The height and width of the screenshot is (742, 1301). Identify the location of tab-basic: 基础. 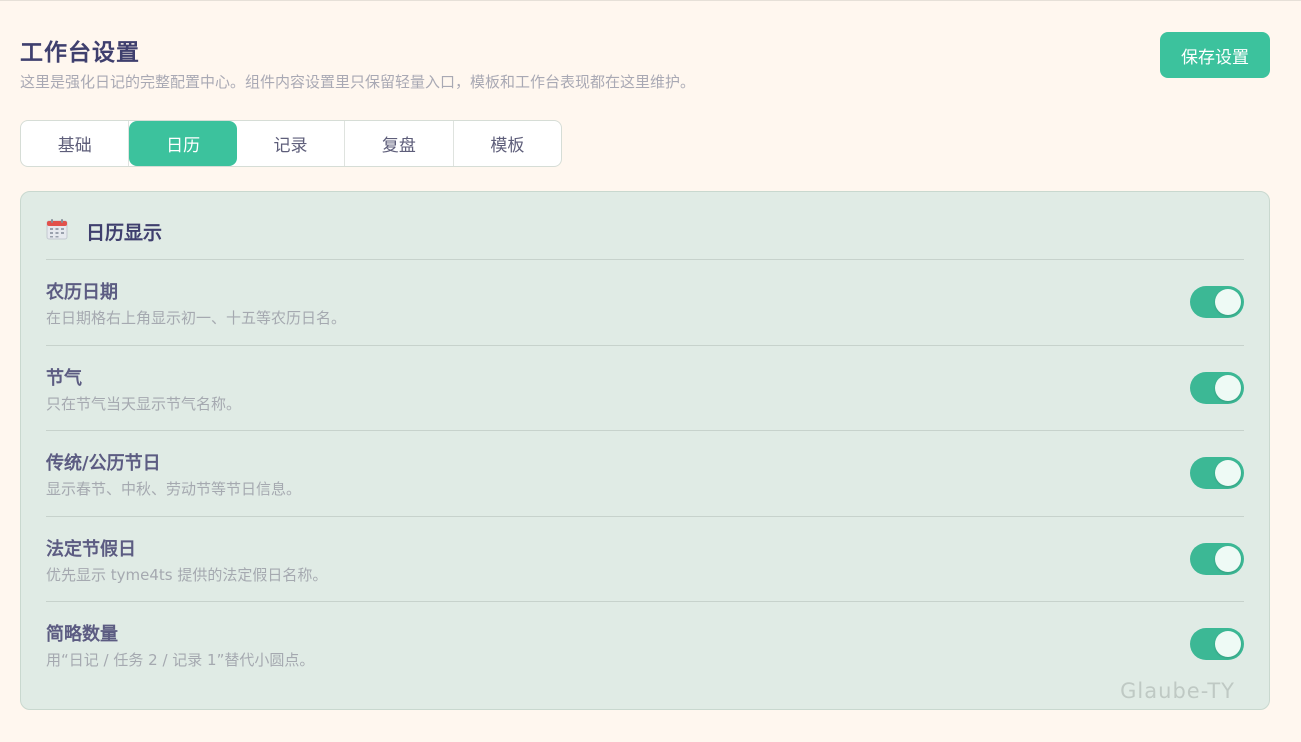
(75, 143).